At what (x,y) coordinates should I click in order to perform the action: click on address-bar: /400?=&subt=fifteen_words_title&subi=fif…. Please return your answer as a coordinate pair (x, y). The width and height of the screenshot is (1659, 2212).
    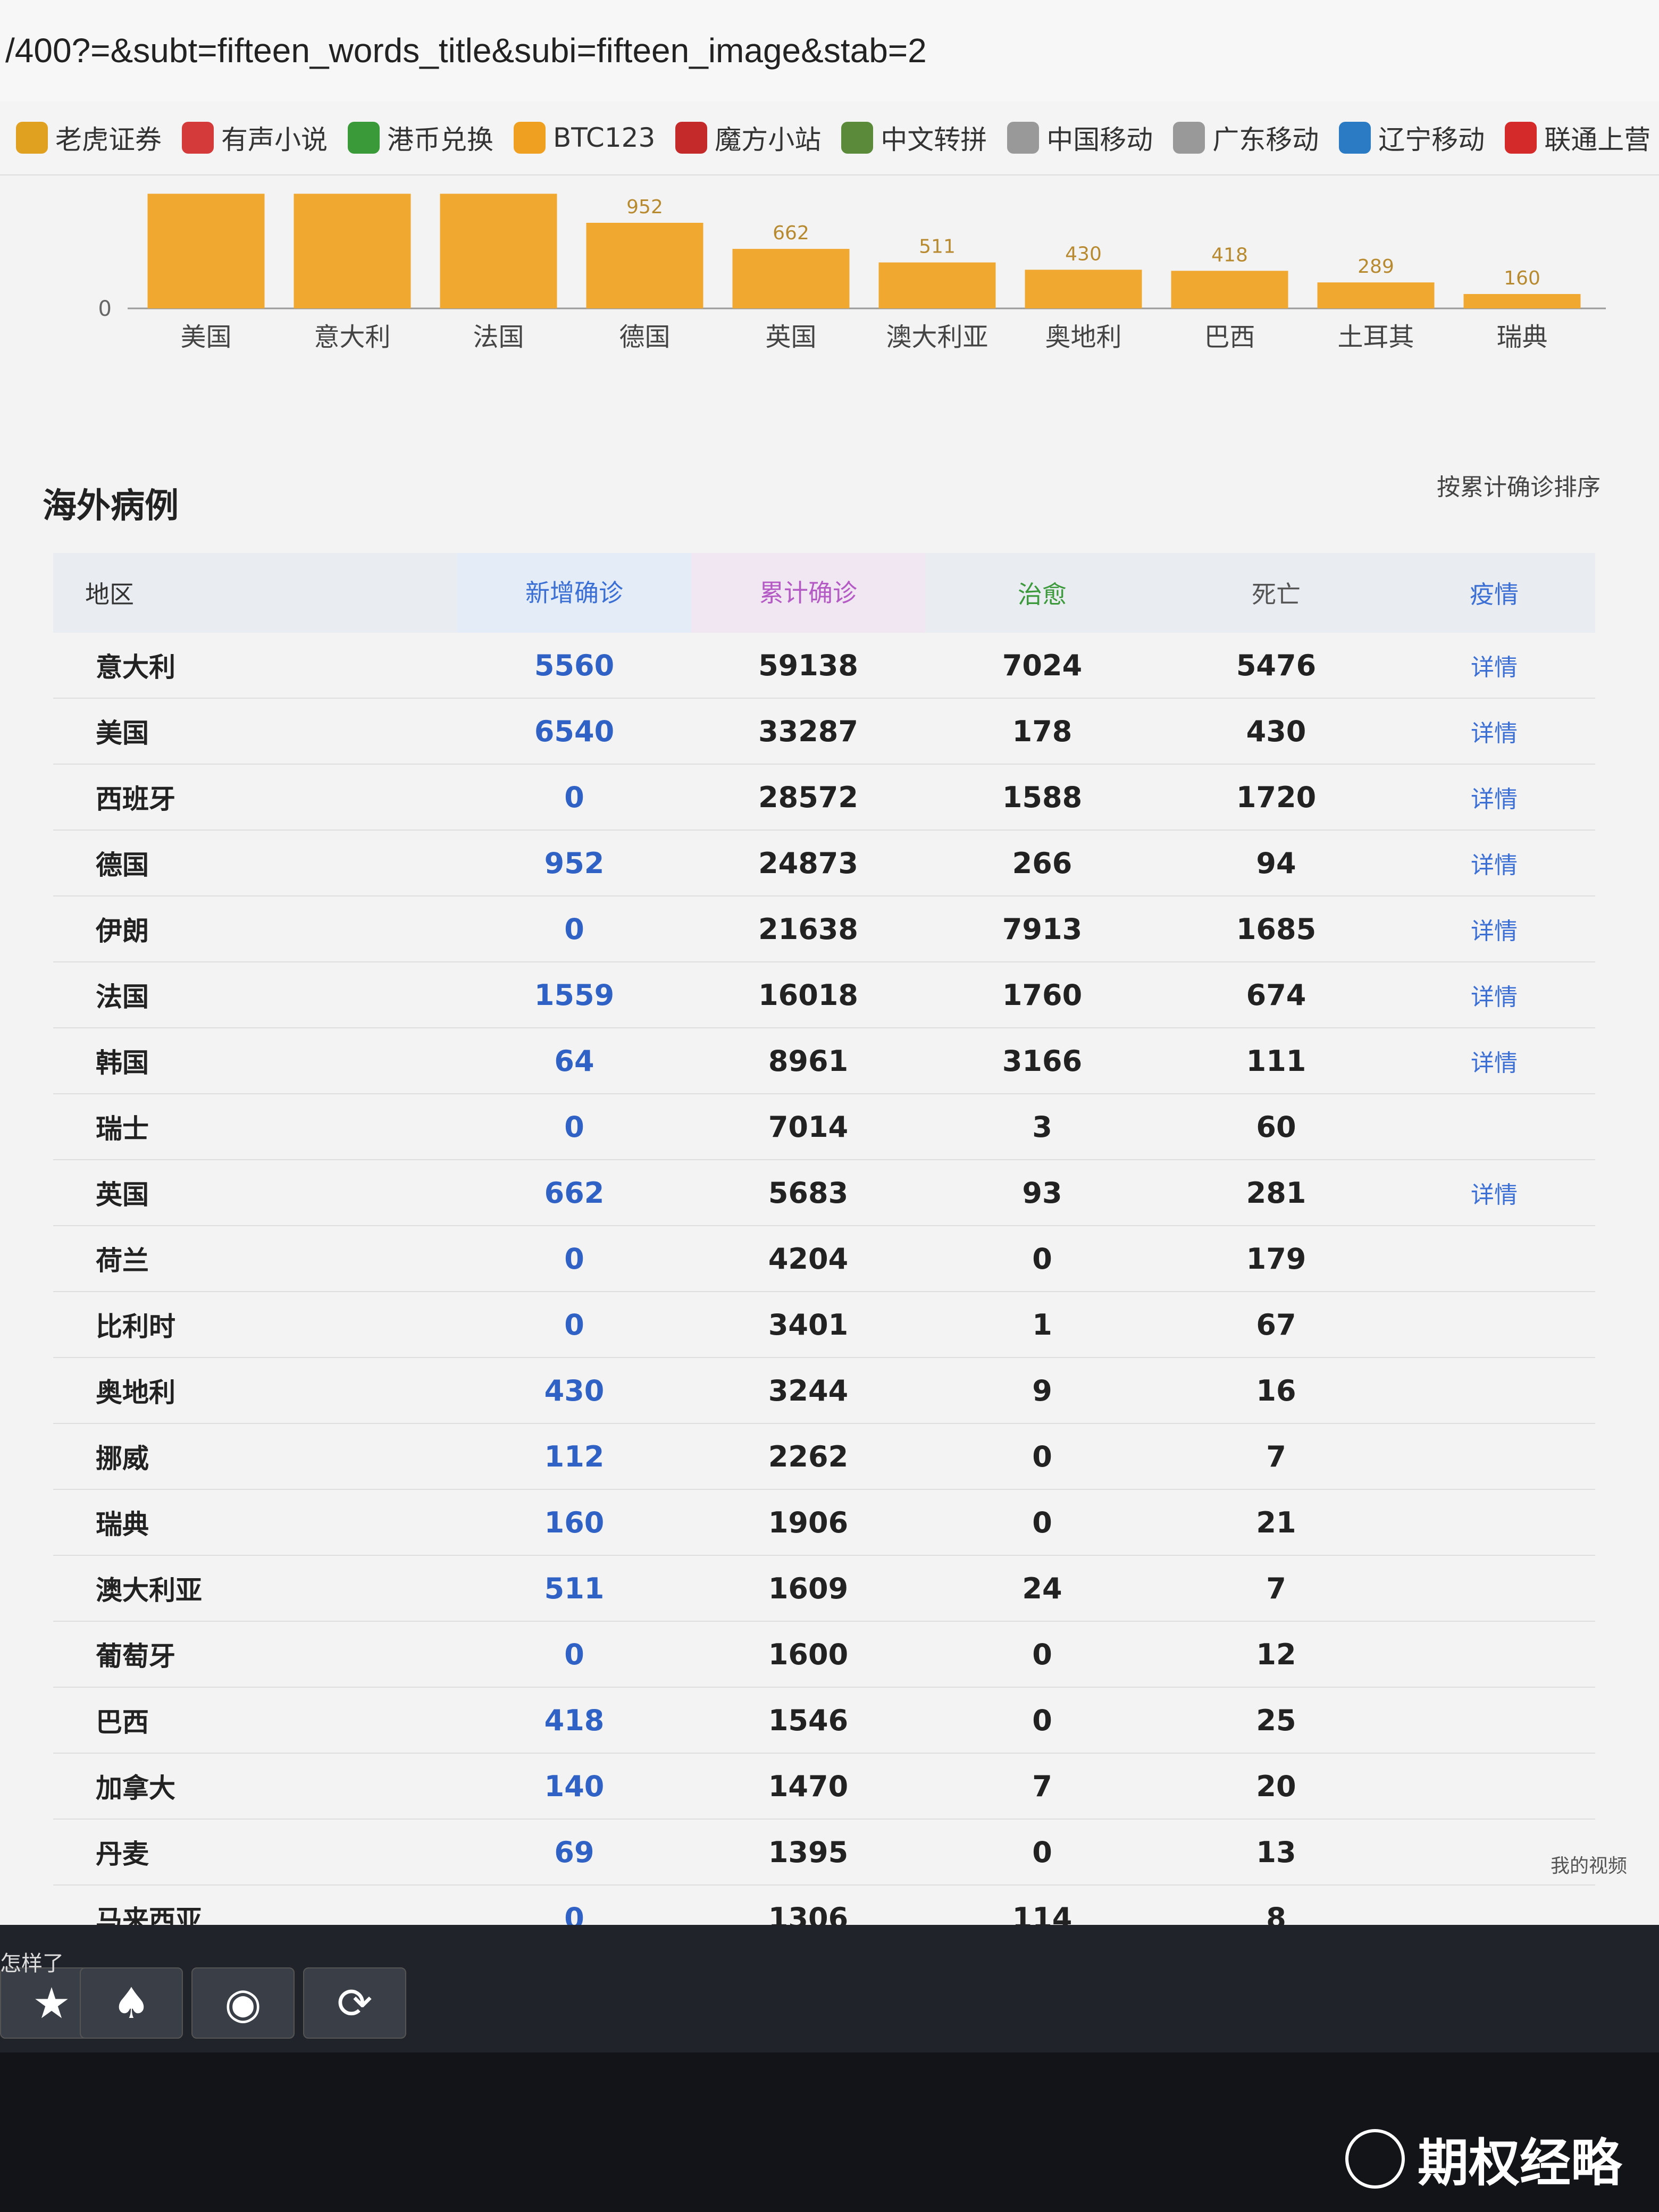
    Looking at the image, I should click on (829, 51).